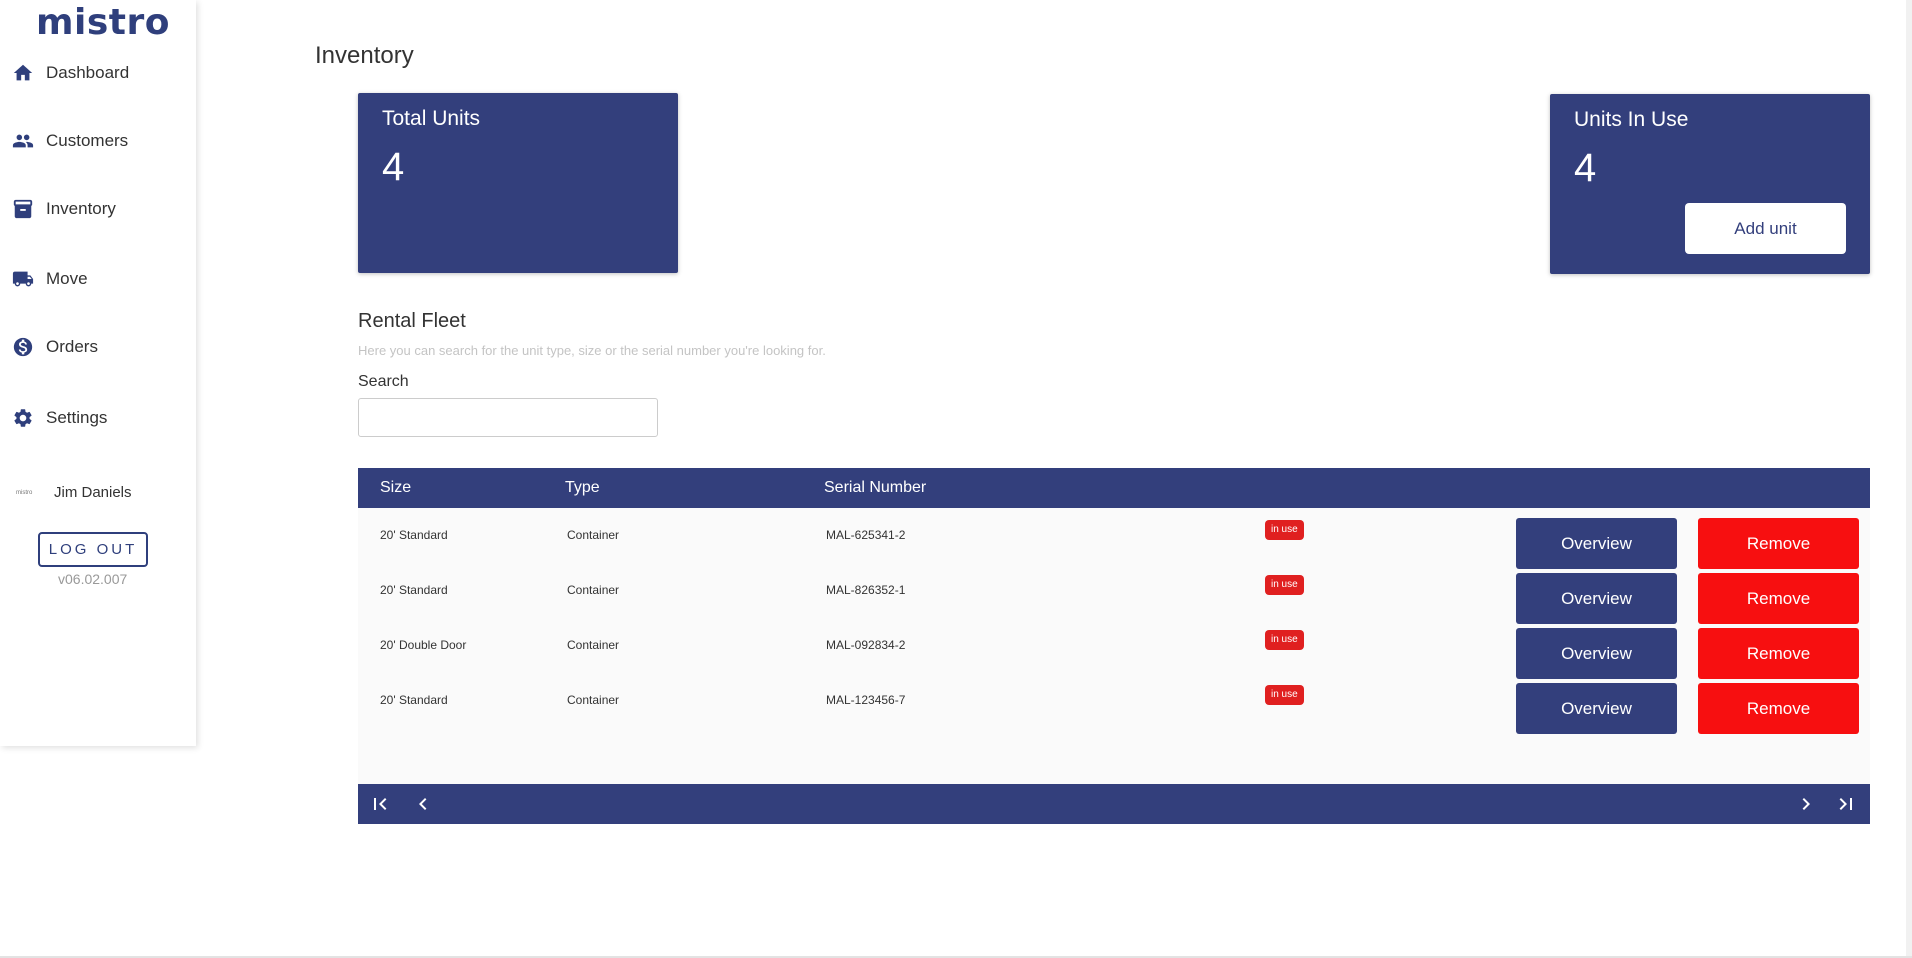  I want to click on next-page-button, so click(1806, 804).